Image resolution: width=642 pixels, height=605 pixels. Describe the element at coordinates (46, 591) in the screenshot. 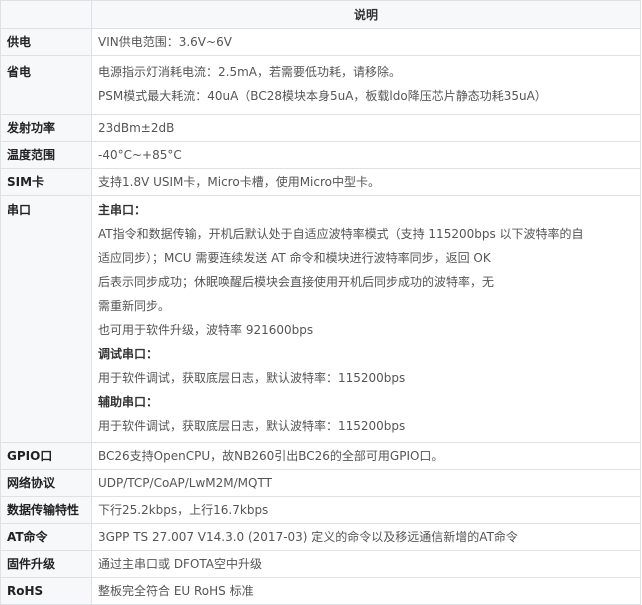

I see `row-key: RoHS` at that location.